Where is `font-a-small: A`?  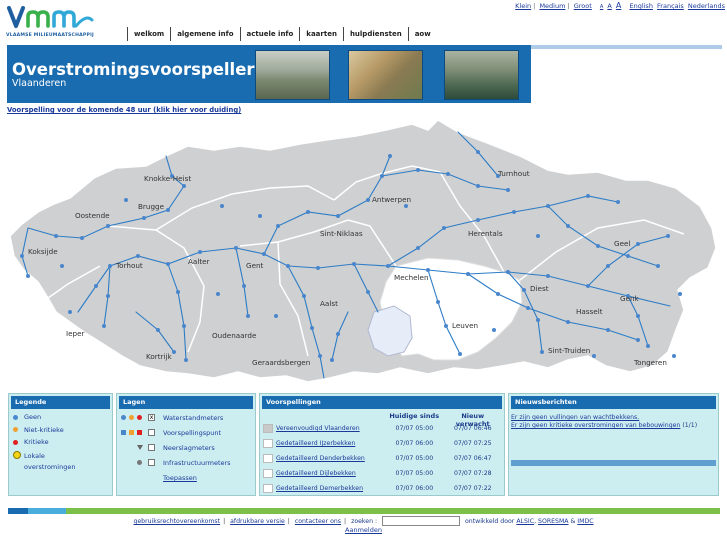
font-a-small: A is located at coordinates (601, 7).